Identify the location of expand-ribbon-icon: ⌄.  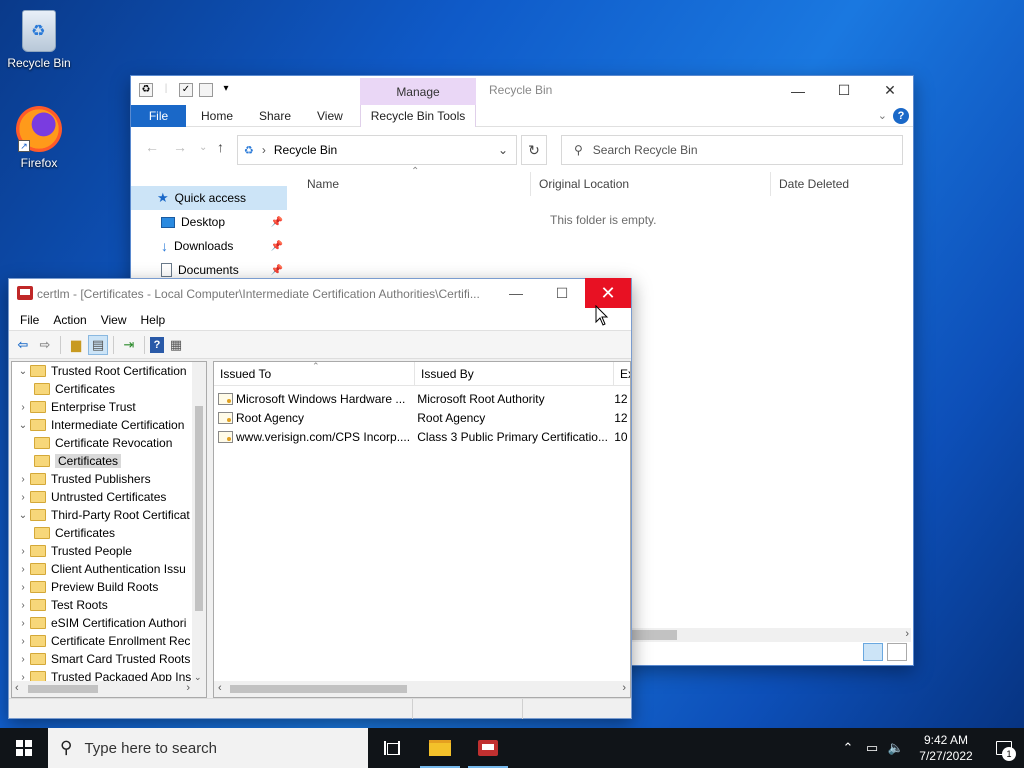
(882, 115).